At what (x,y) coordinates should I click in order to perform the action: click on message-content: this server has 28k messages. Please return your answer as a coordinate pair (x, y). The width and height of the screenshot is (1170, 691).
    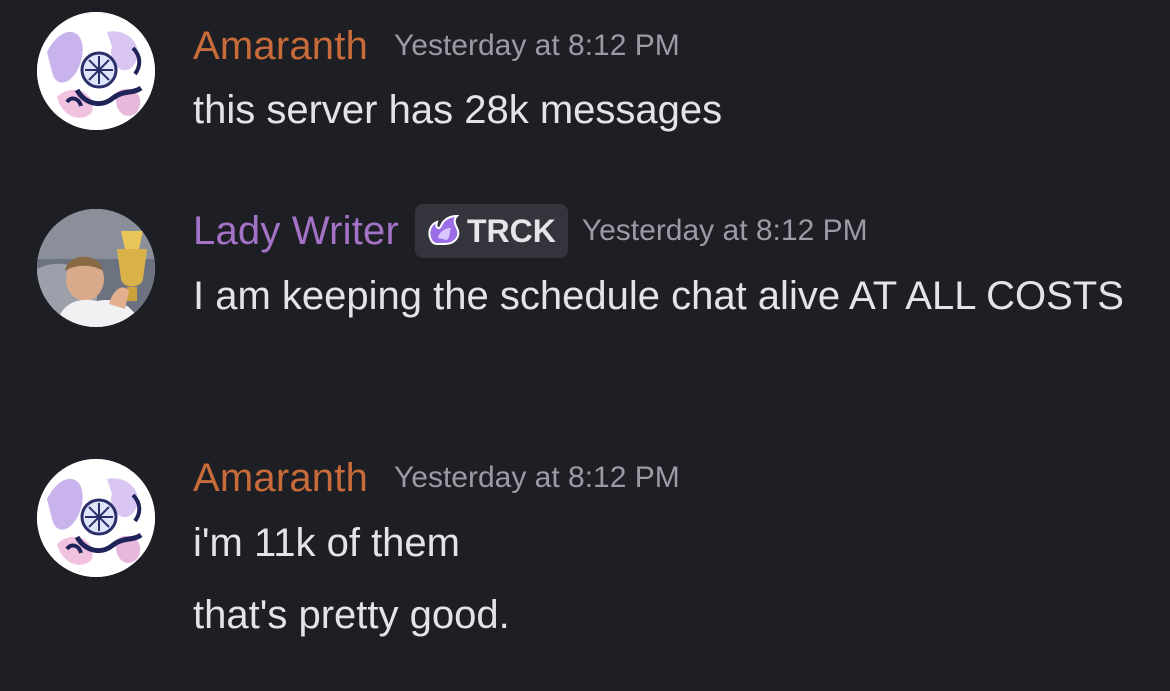
    Looking at the image, I should click on (663, 110).